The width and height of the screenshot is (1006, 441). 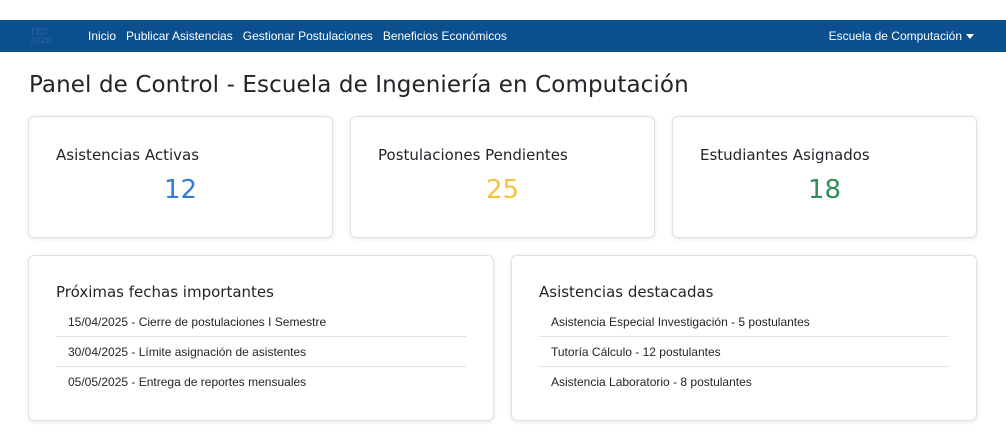 I want to click on stat-card-estudiantes-asignados: Estudiantes Asignados 18, so click(x=824, y=177).